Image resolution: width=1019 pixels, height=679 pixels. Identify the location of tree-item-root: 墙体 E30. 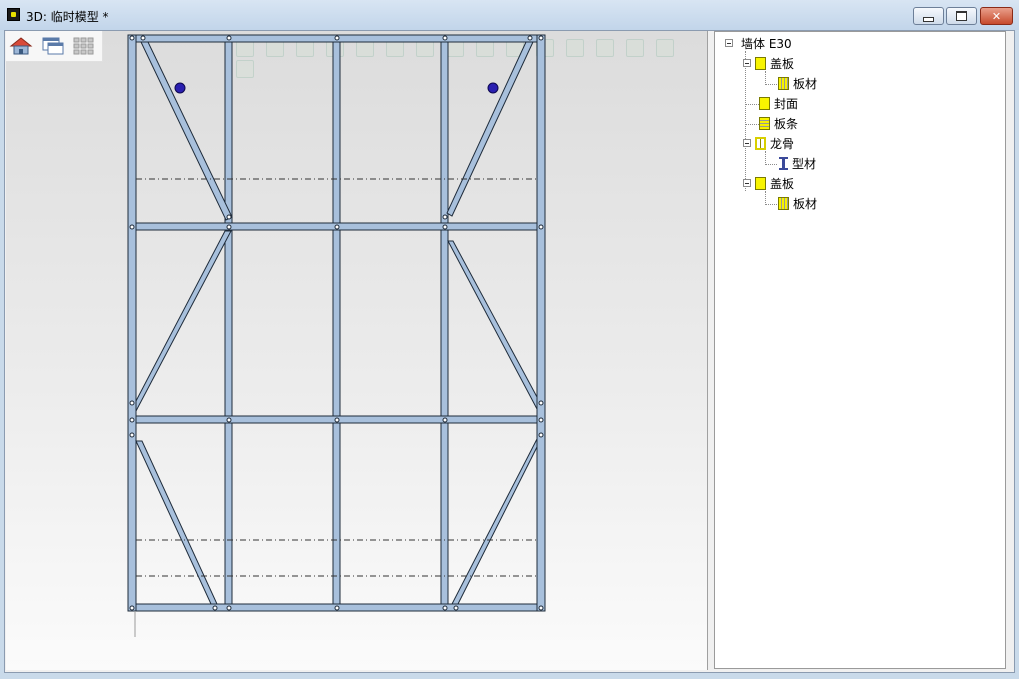
(758, 43).